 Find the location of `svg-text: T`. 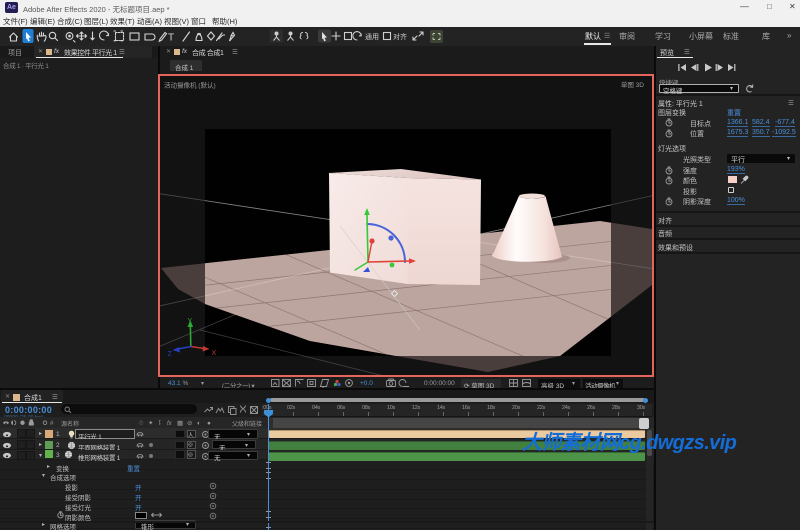

svg-text: T is located at coordinates (171, 38).